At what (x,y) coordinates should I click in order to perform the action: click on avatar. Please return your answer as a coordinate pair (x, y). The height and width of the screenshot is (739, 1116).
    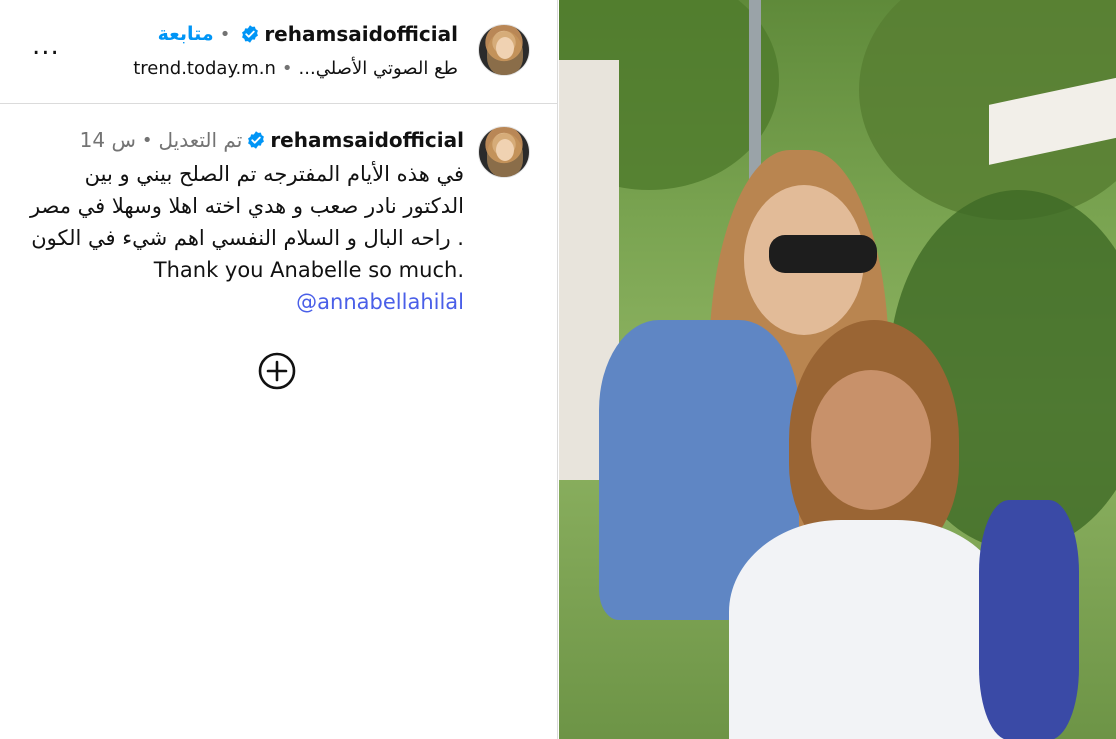
    Looking at the image, I should click on (504, 50).